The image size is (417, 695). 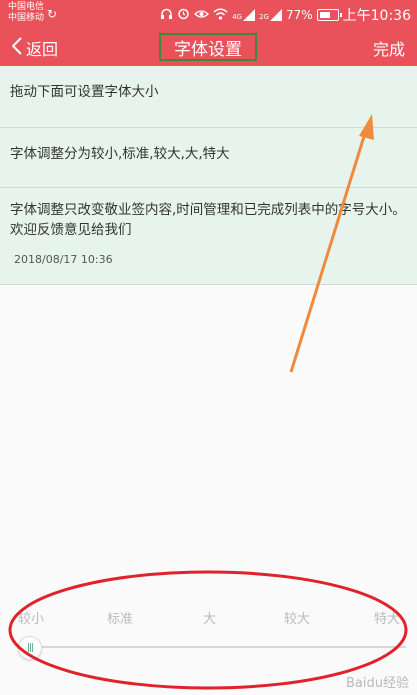 What do you see at coordinates (26, 18) in the screenshot?
I see `carrier-2: 中国移动` at bounding box center [26, 18].